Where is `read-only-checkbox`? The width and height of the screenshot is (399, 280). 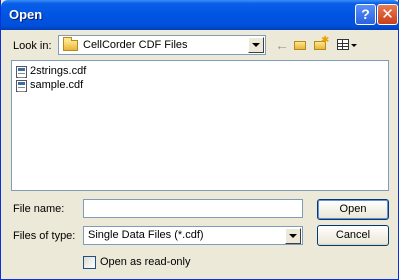
read-only-checkbox is located at coordinates (89, 262).